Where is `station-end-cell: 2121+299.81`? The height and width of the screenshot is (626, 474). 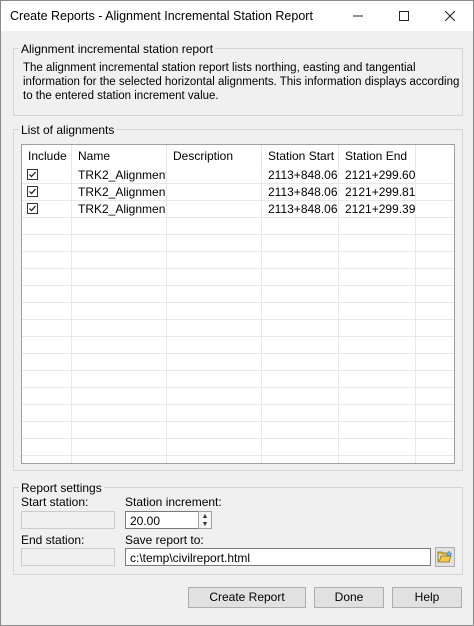 station-end-cell: 2121+299.81 is located at coordinates (380, 192).